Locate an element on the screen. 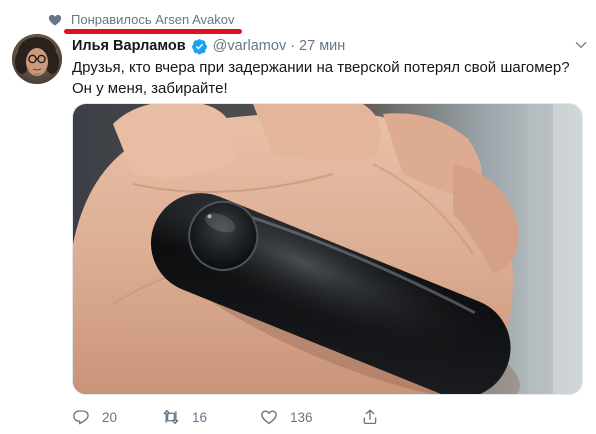  liked-by-text: Понравилось Arsen Avakov is located at coordinates (152, 20).